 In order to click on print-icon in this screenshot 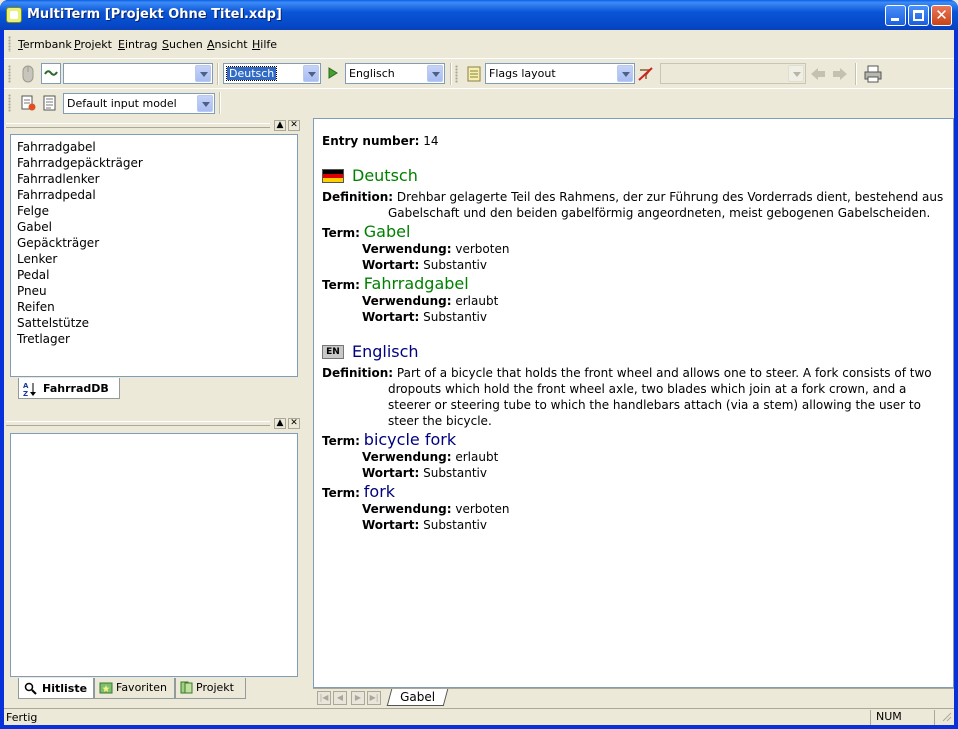, I will do `click(873, 74)`.